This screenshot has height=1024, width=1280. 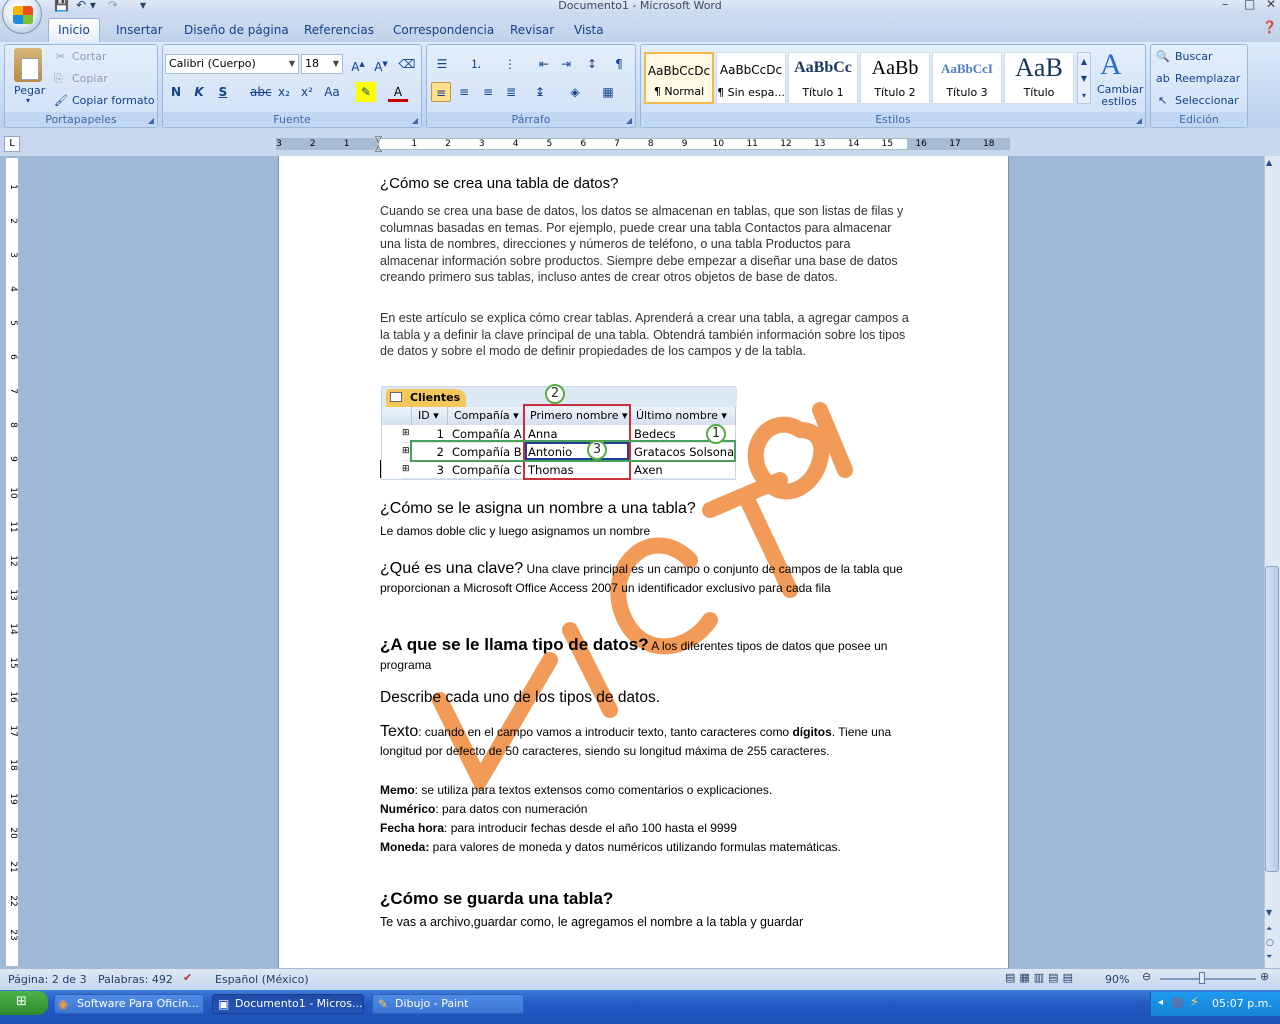 I want to click on strikethrough-icon: abc, so click(x=261, y=92).